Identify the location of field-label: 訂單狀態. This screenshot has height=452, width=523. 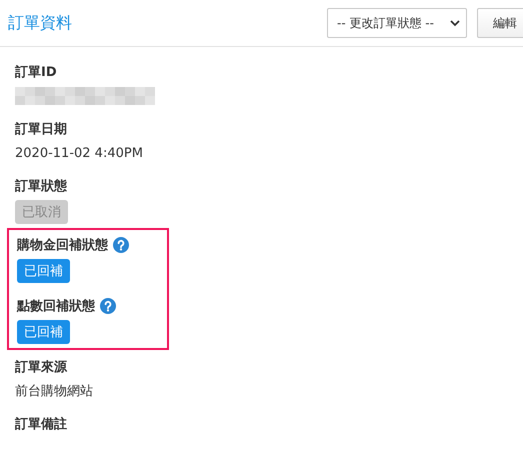
(41, 186).